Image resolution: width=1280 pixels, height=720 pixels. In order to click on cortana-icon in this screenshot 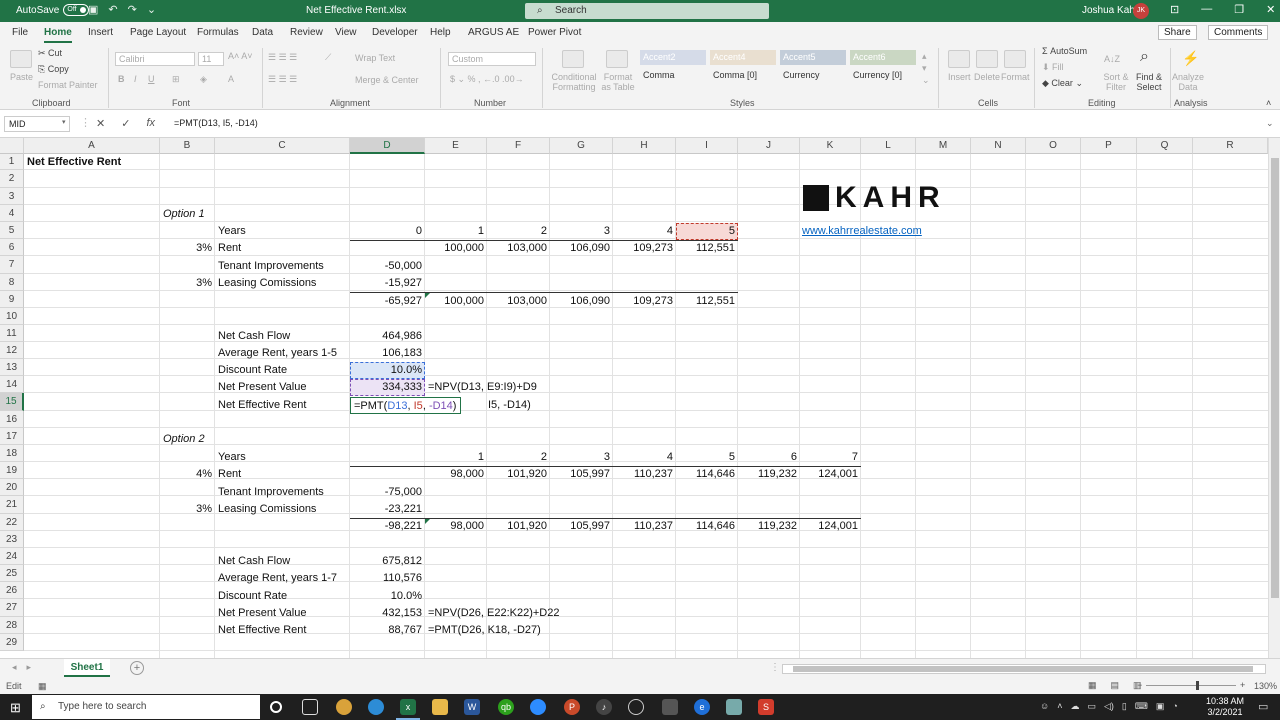, I will do `click(276, 707)`.